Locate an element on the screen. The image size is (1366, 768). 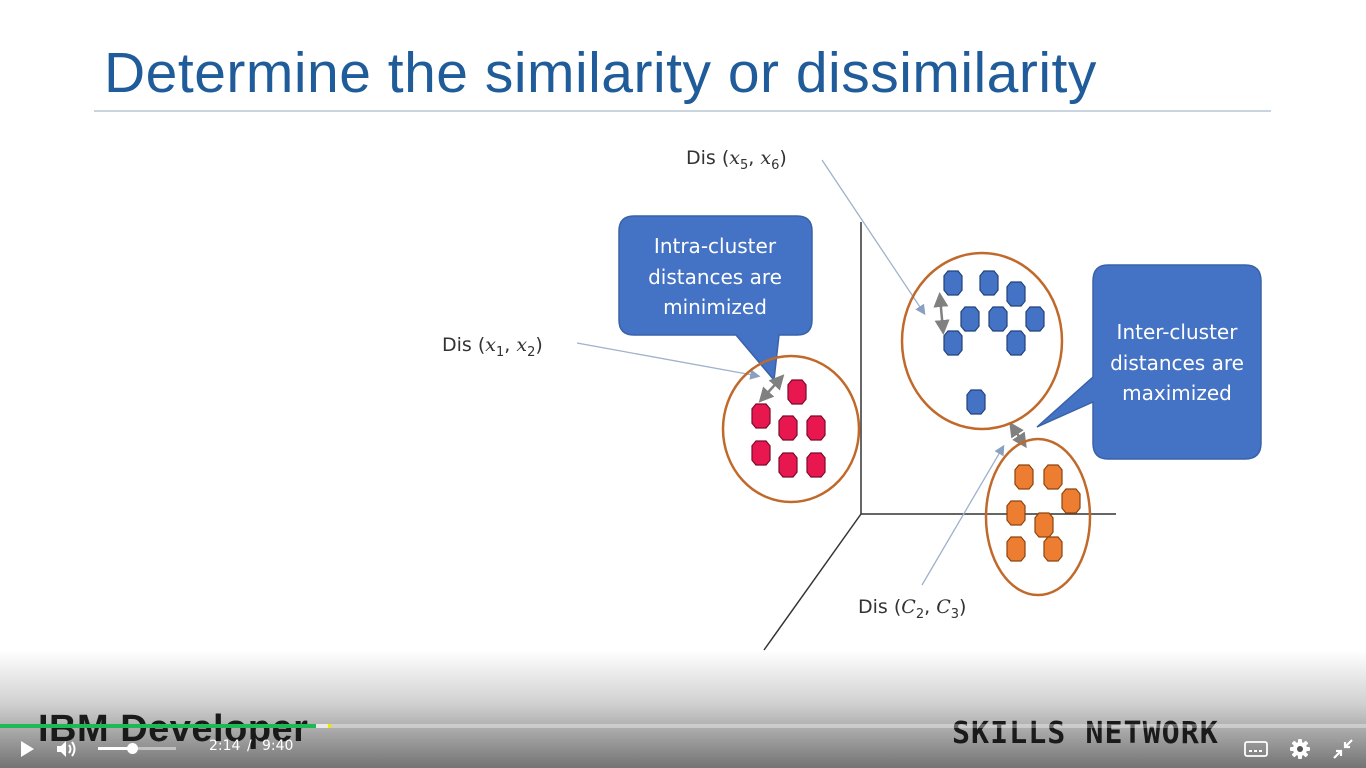
intra-distance-arrow is located at coordinates (771, 388).